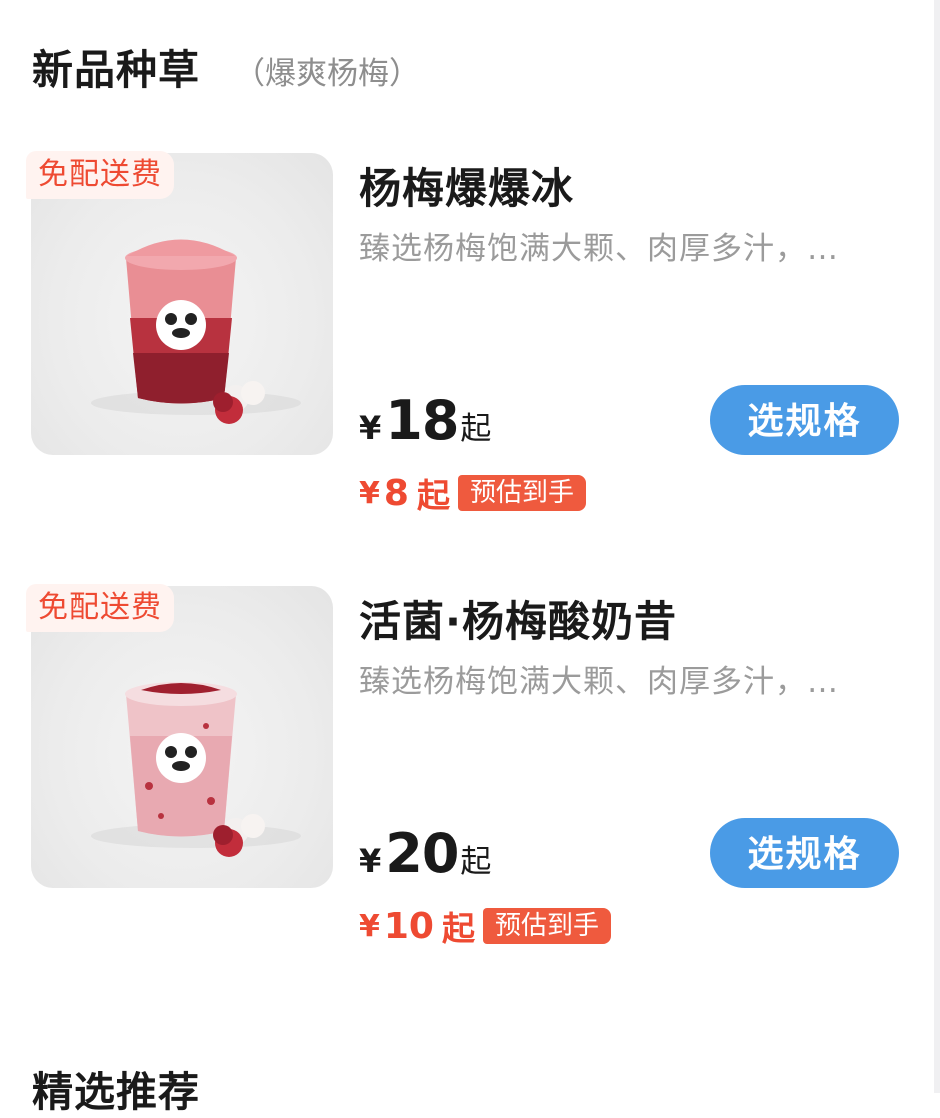  I want to click on price-value: 18, so click(422, 420).